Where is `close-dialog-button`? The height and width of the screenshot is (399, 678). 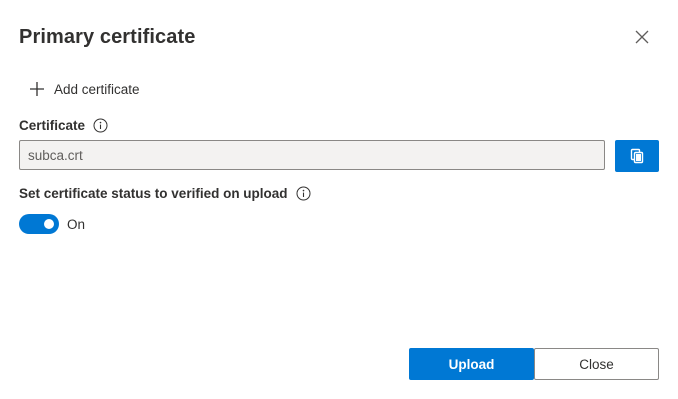
close-dialog-button is located at coordinates (642, 37).